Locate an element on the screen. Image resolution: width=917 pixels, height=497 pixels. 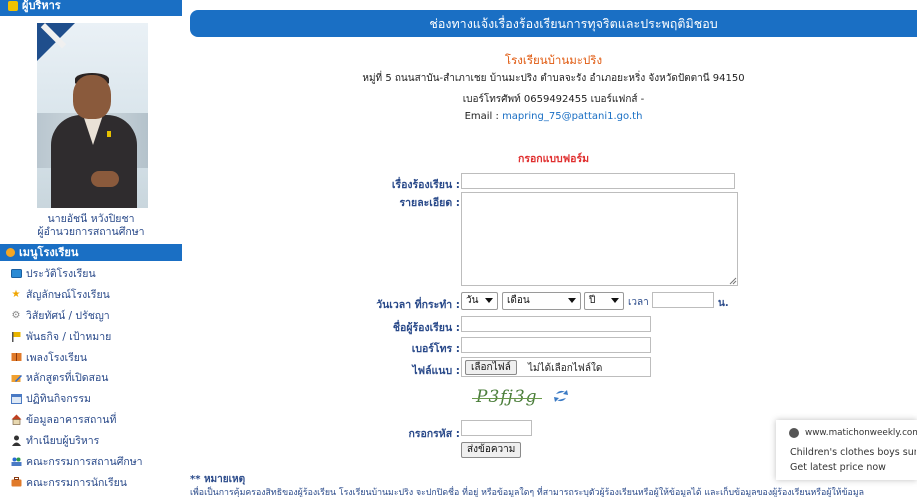
year-select-value: ปี is located at coordinates (592, 300).